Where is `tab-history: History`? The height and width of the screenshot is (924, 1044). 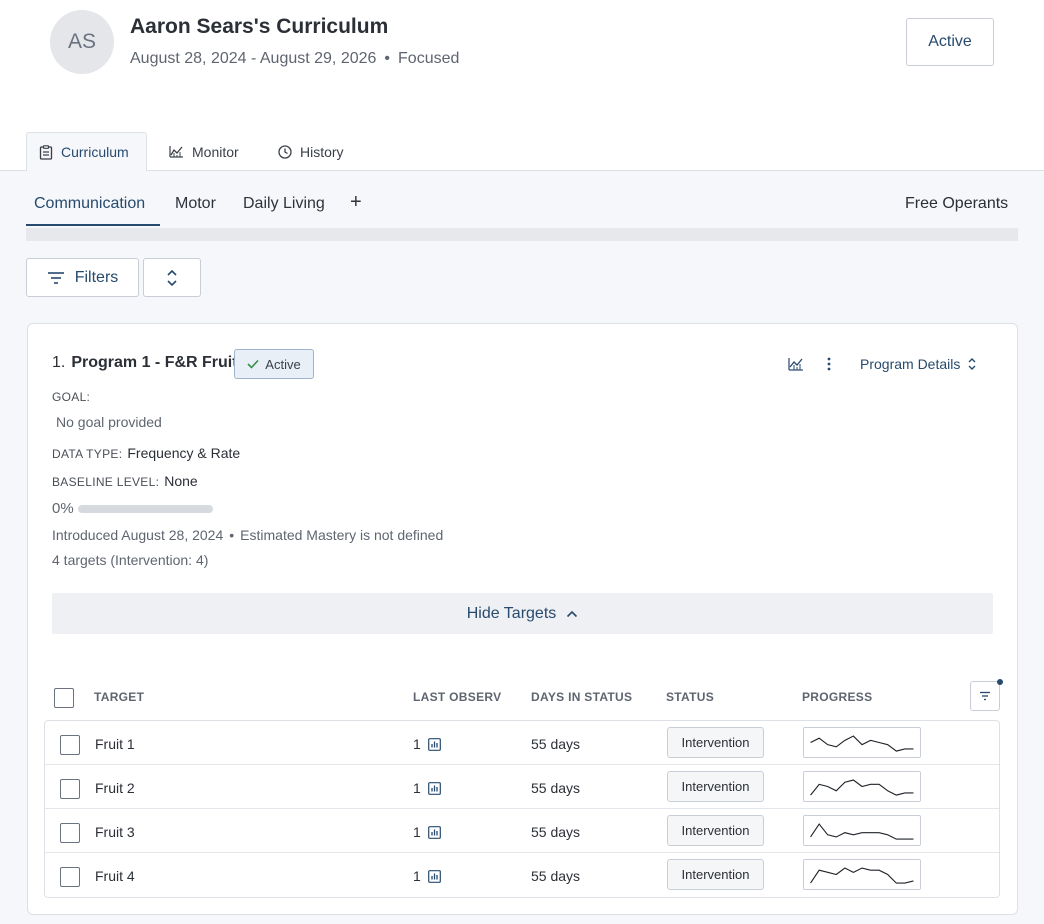
tab-history: History is located at coordinates (311, 151).